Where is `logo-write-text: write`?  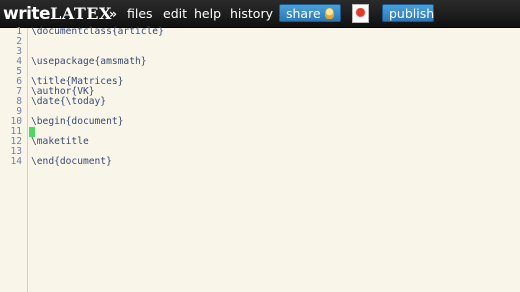 logo-write-text: write is located at coordinates (27, 14).